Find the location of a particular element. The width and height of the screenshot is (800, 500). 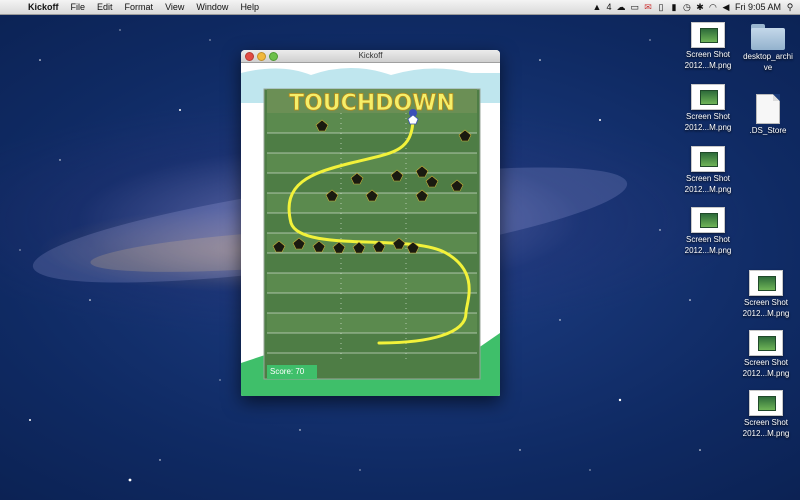

menu-file: File is located at coordinates (78, 7).